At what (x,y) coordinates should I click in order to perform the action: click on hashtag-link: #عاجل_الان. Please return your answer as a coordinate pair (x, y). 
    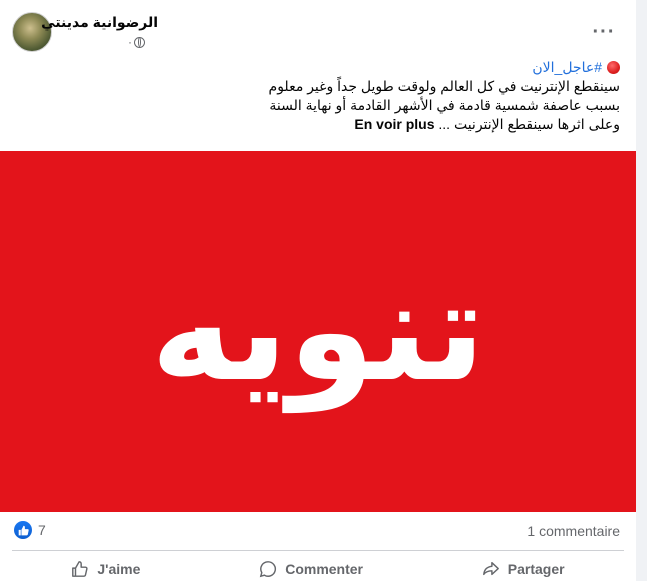
    Looking at the image, I should click on (567, 67).